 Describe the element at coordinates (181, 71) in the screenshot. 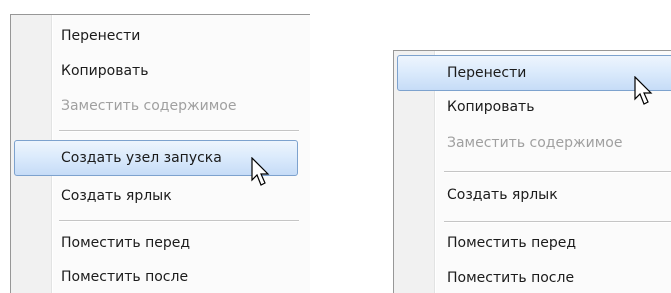

I see `menu-item-copy: Копировать` at that location.